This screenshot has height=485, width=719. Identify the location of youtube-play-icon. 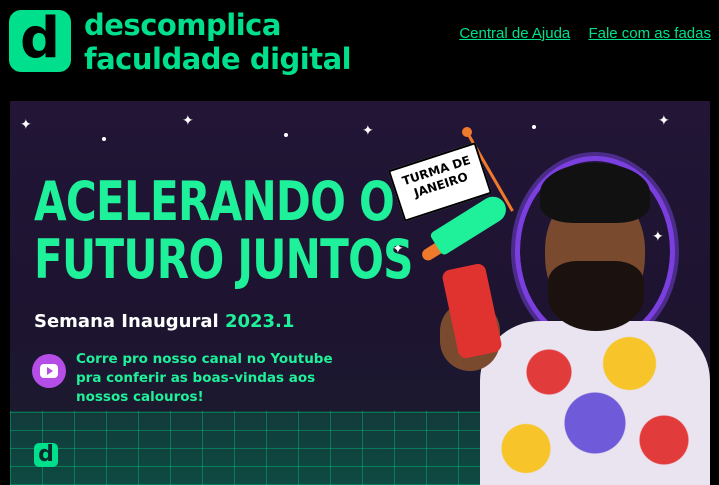
(49, 371).